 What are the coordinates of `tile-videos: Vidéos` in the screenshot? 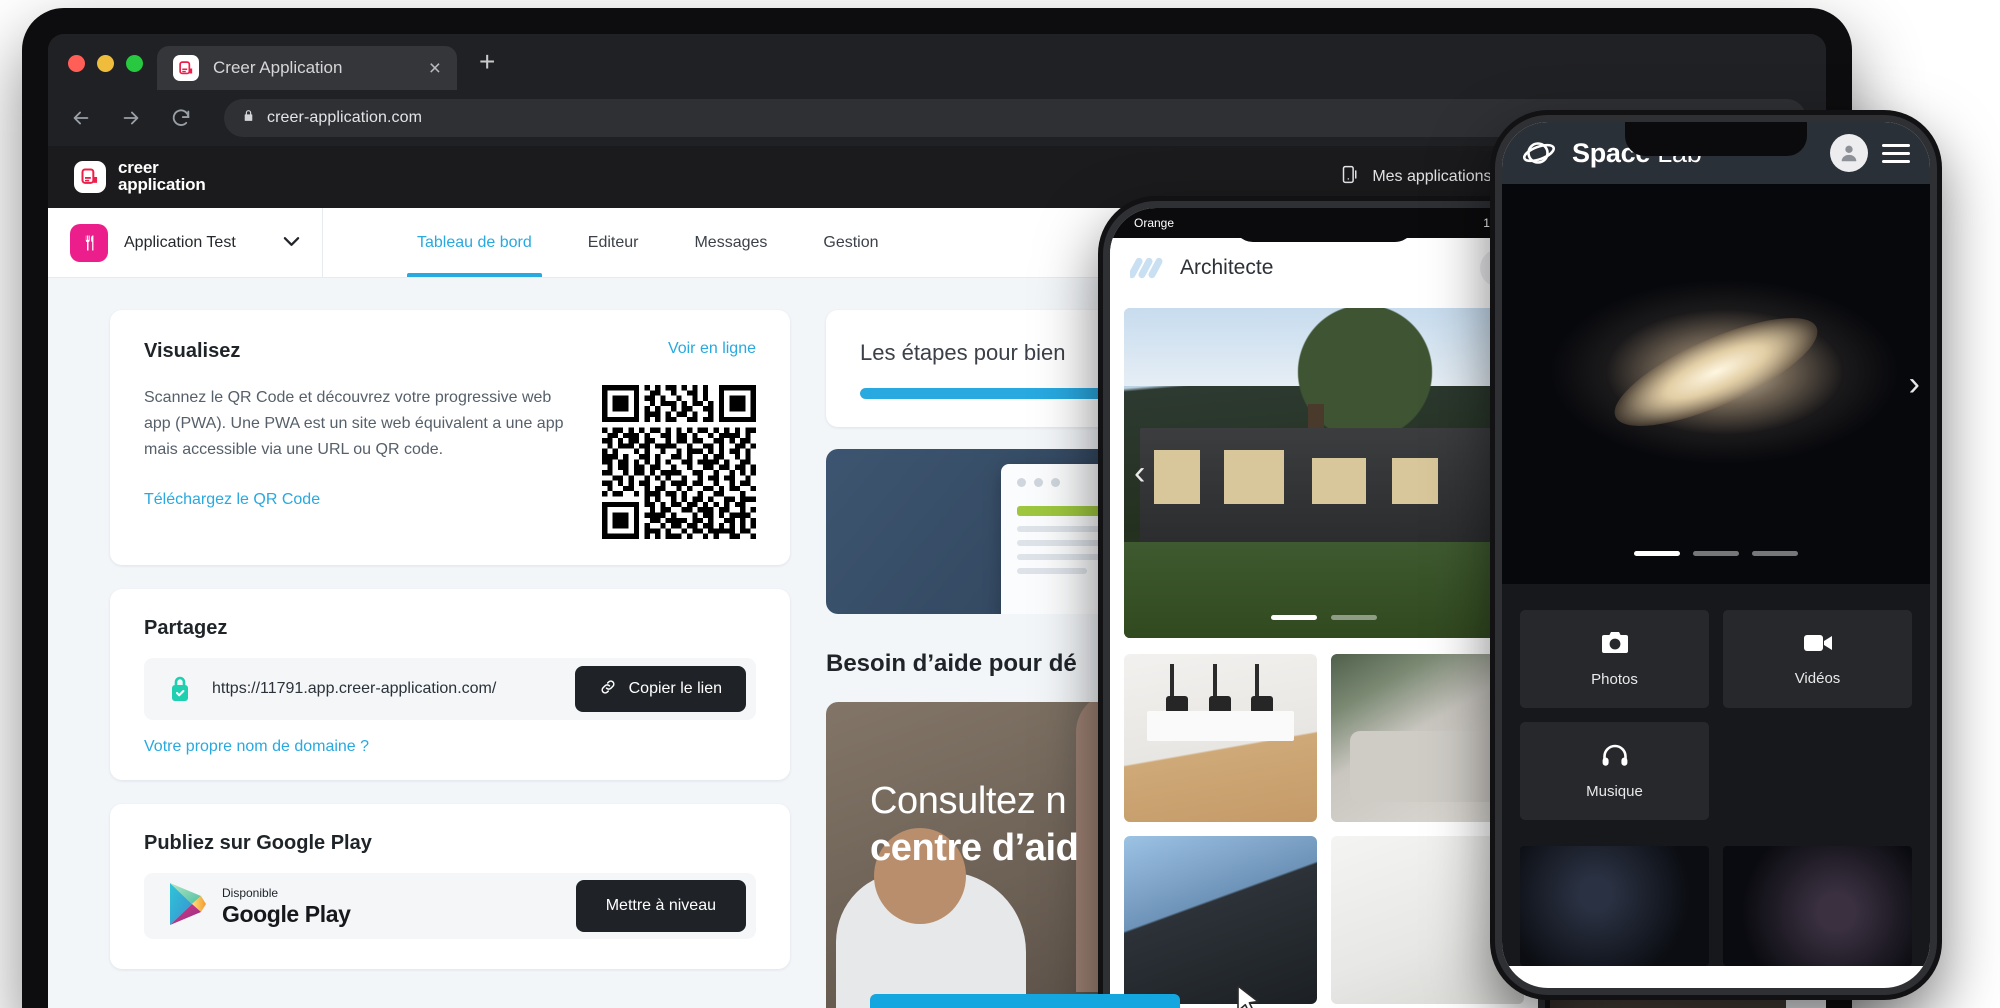 It's located at (1817, 659).